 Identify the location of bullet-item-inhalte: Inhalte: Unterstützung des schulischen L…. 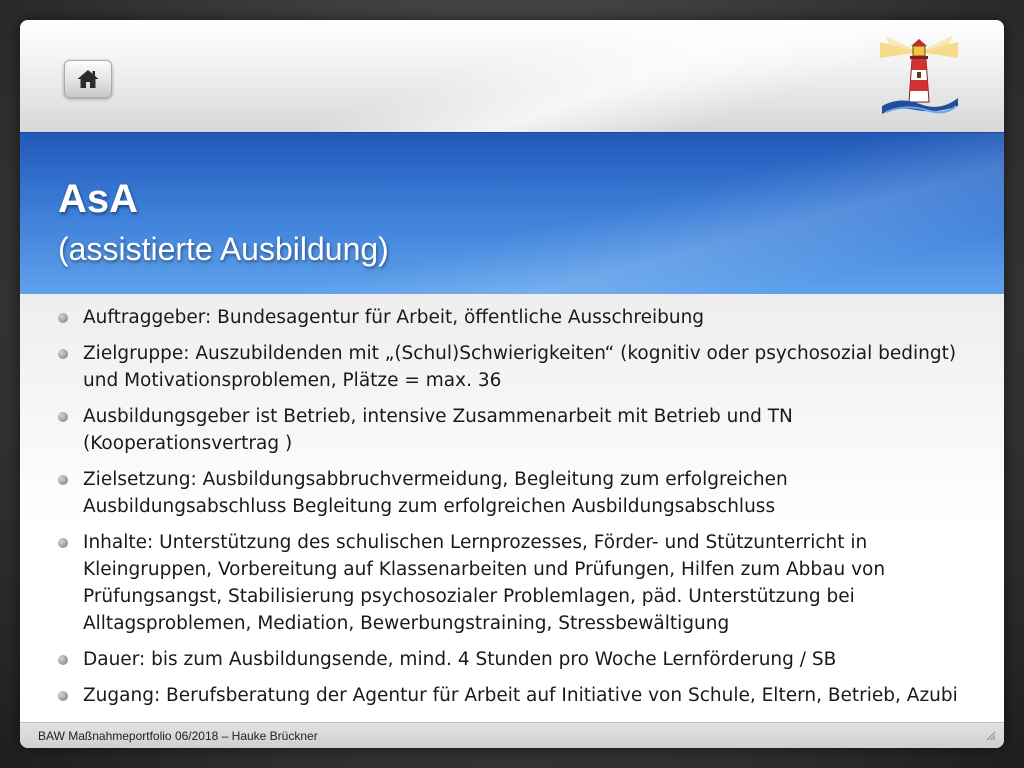
(516, 583).